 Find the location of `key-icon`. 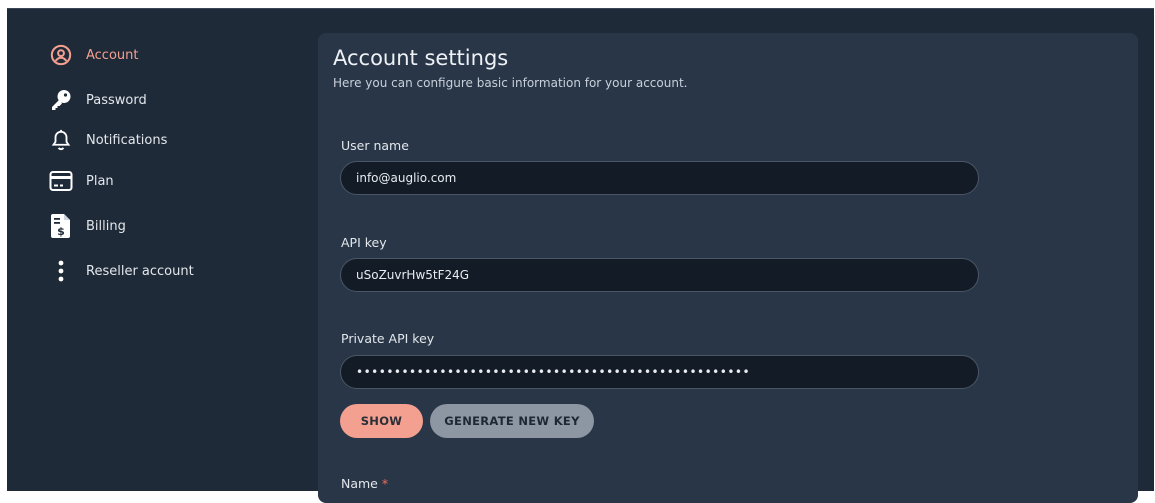

key-icon is located at coordinates (61, 100).